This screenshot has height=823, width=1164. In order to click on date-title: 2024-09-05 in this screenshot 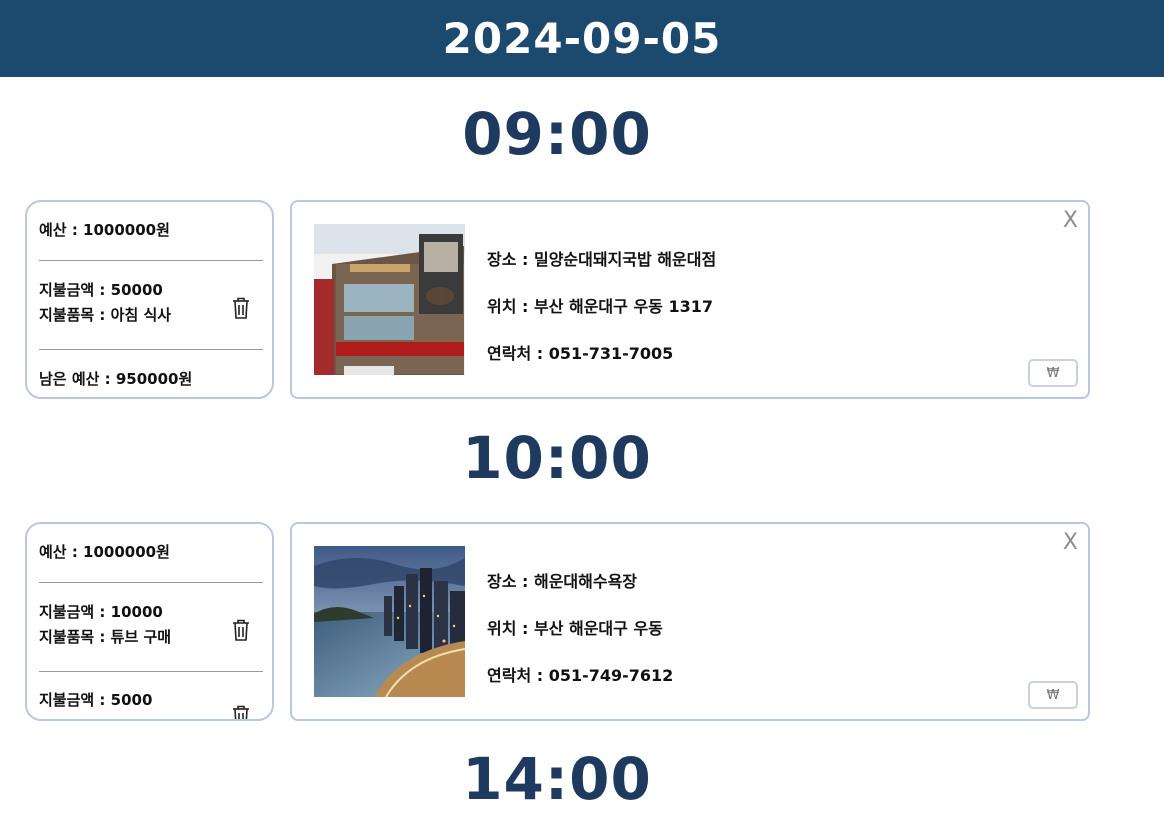, I will do `click(582, 38)`.